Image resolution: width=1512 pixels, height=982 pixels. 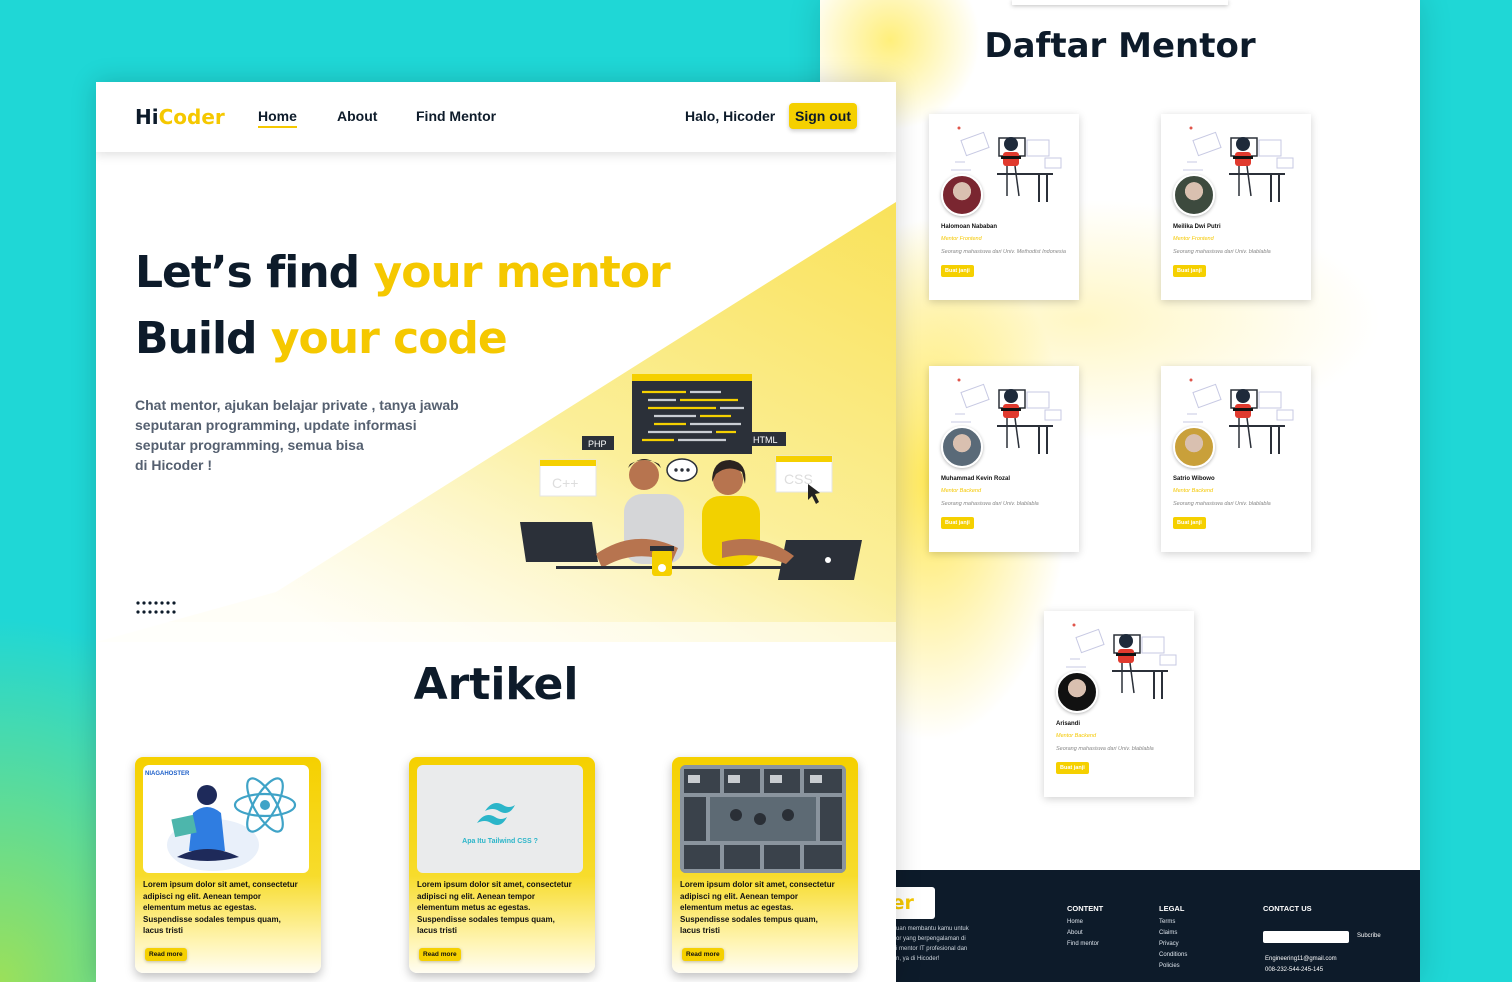 What do you see at coordinates (1197, 227) in the screenshot?
I see `mentor-name: Meilika Dwi Putri` at bounding box center [1197, 227].